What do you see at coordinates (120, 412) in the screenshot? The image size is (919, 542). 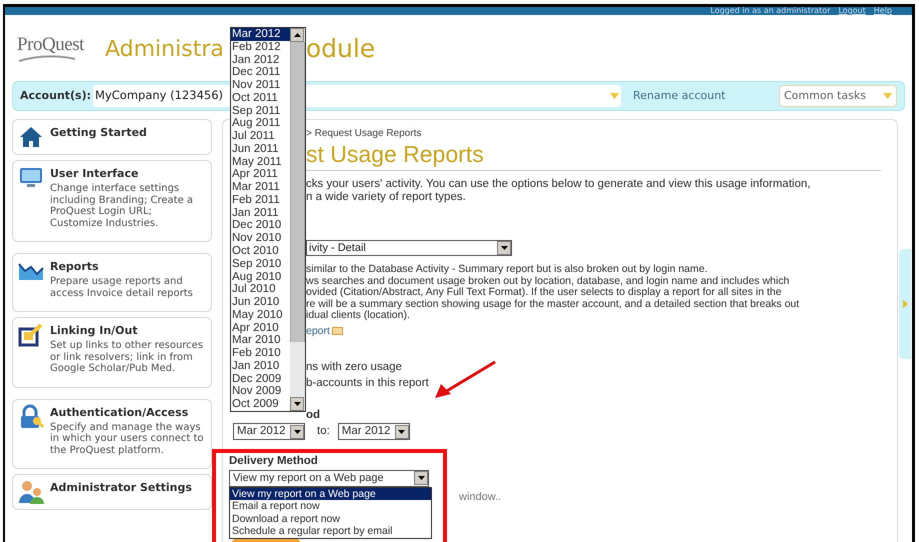 I see `sidebar-item-title: Authentication/Access` at bounding box center [120, 412].